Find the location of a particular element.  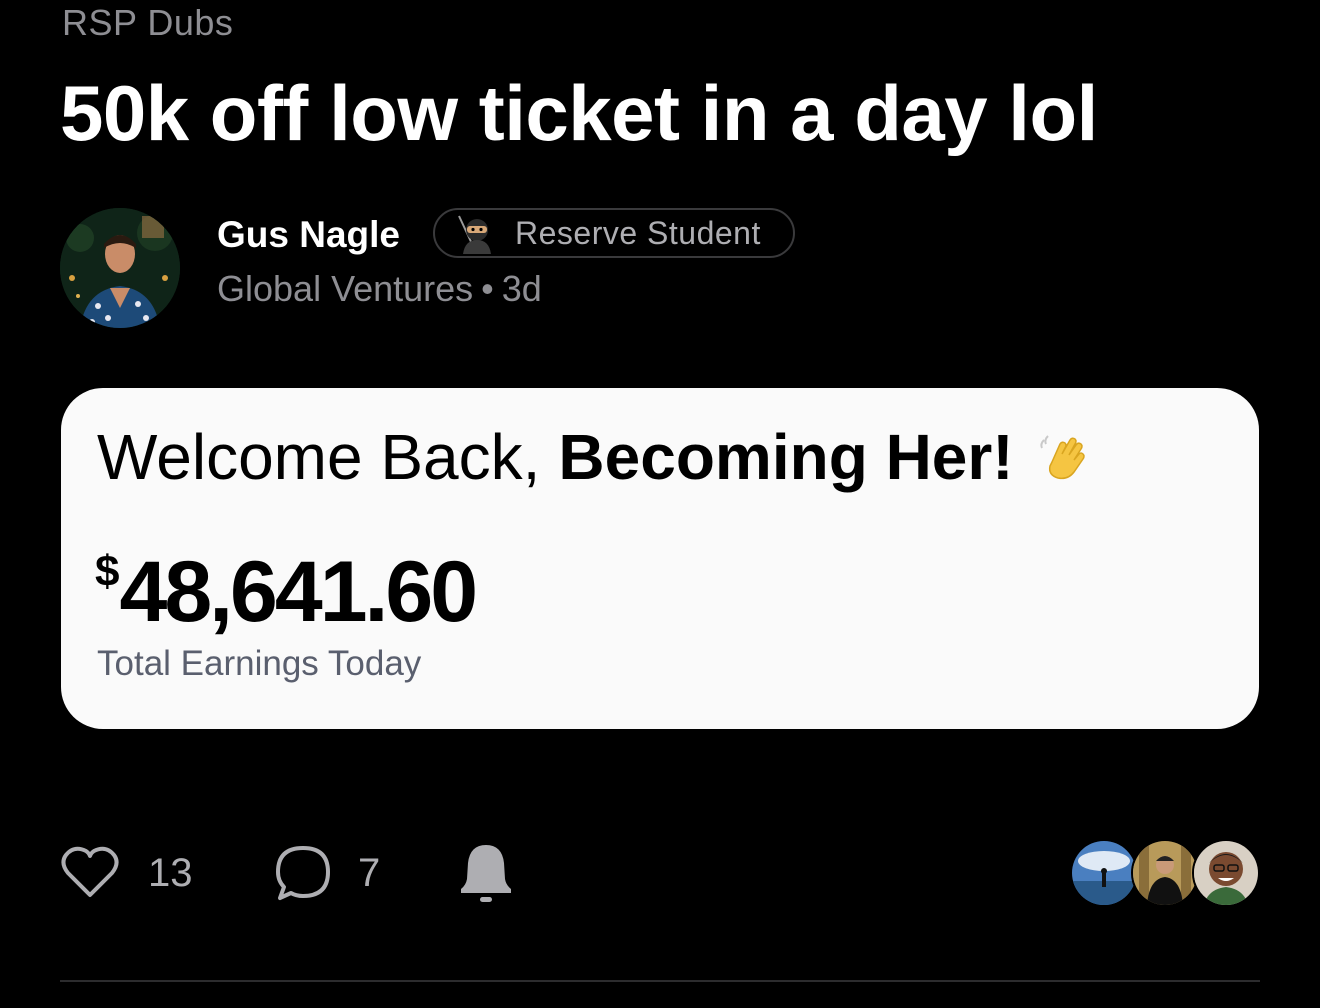

earnings-amount: $48,641.60 is located at coordinates (286, 592).